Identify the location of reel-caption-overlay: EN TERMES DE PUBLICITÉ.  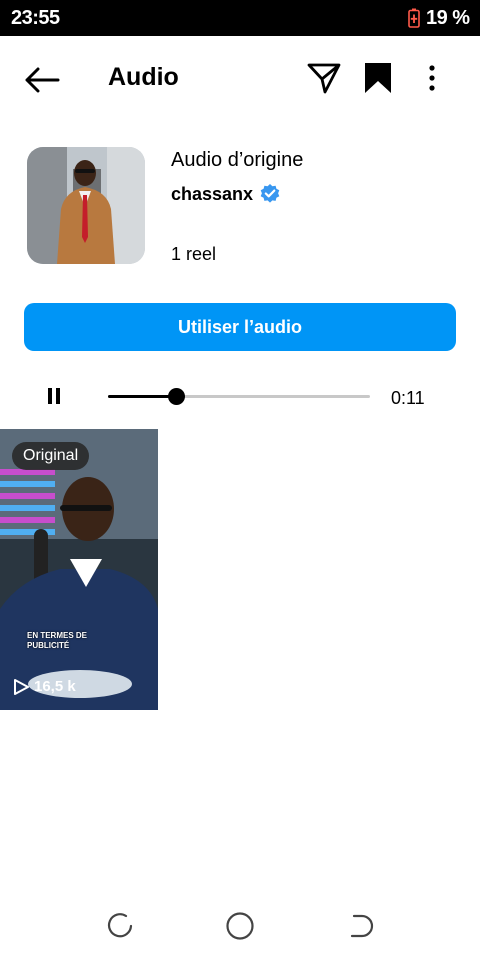
(62, 641).